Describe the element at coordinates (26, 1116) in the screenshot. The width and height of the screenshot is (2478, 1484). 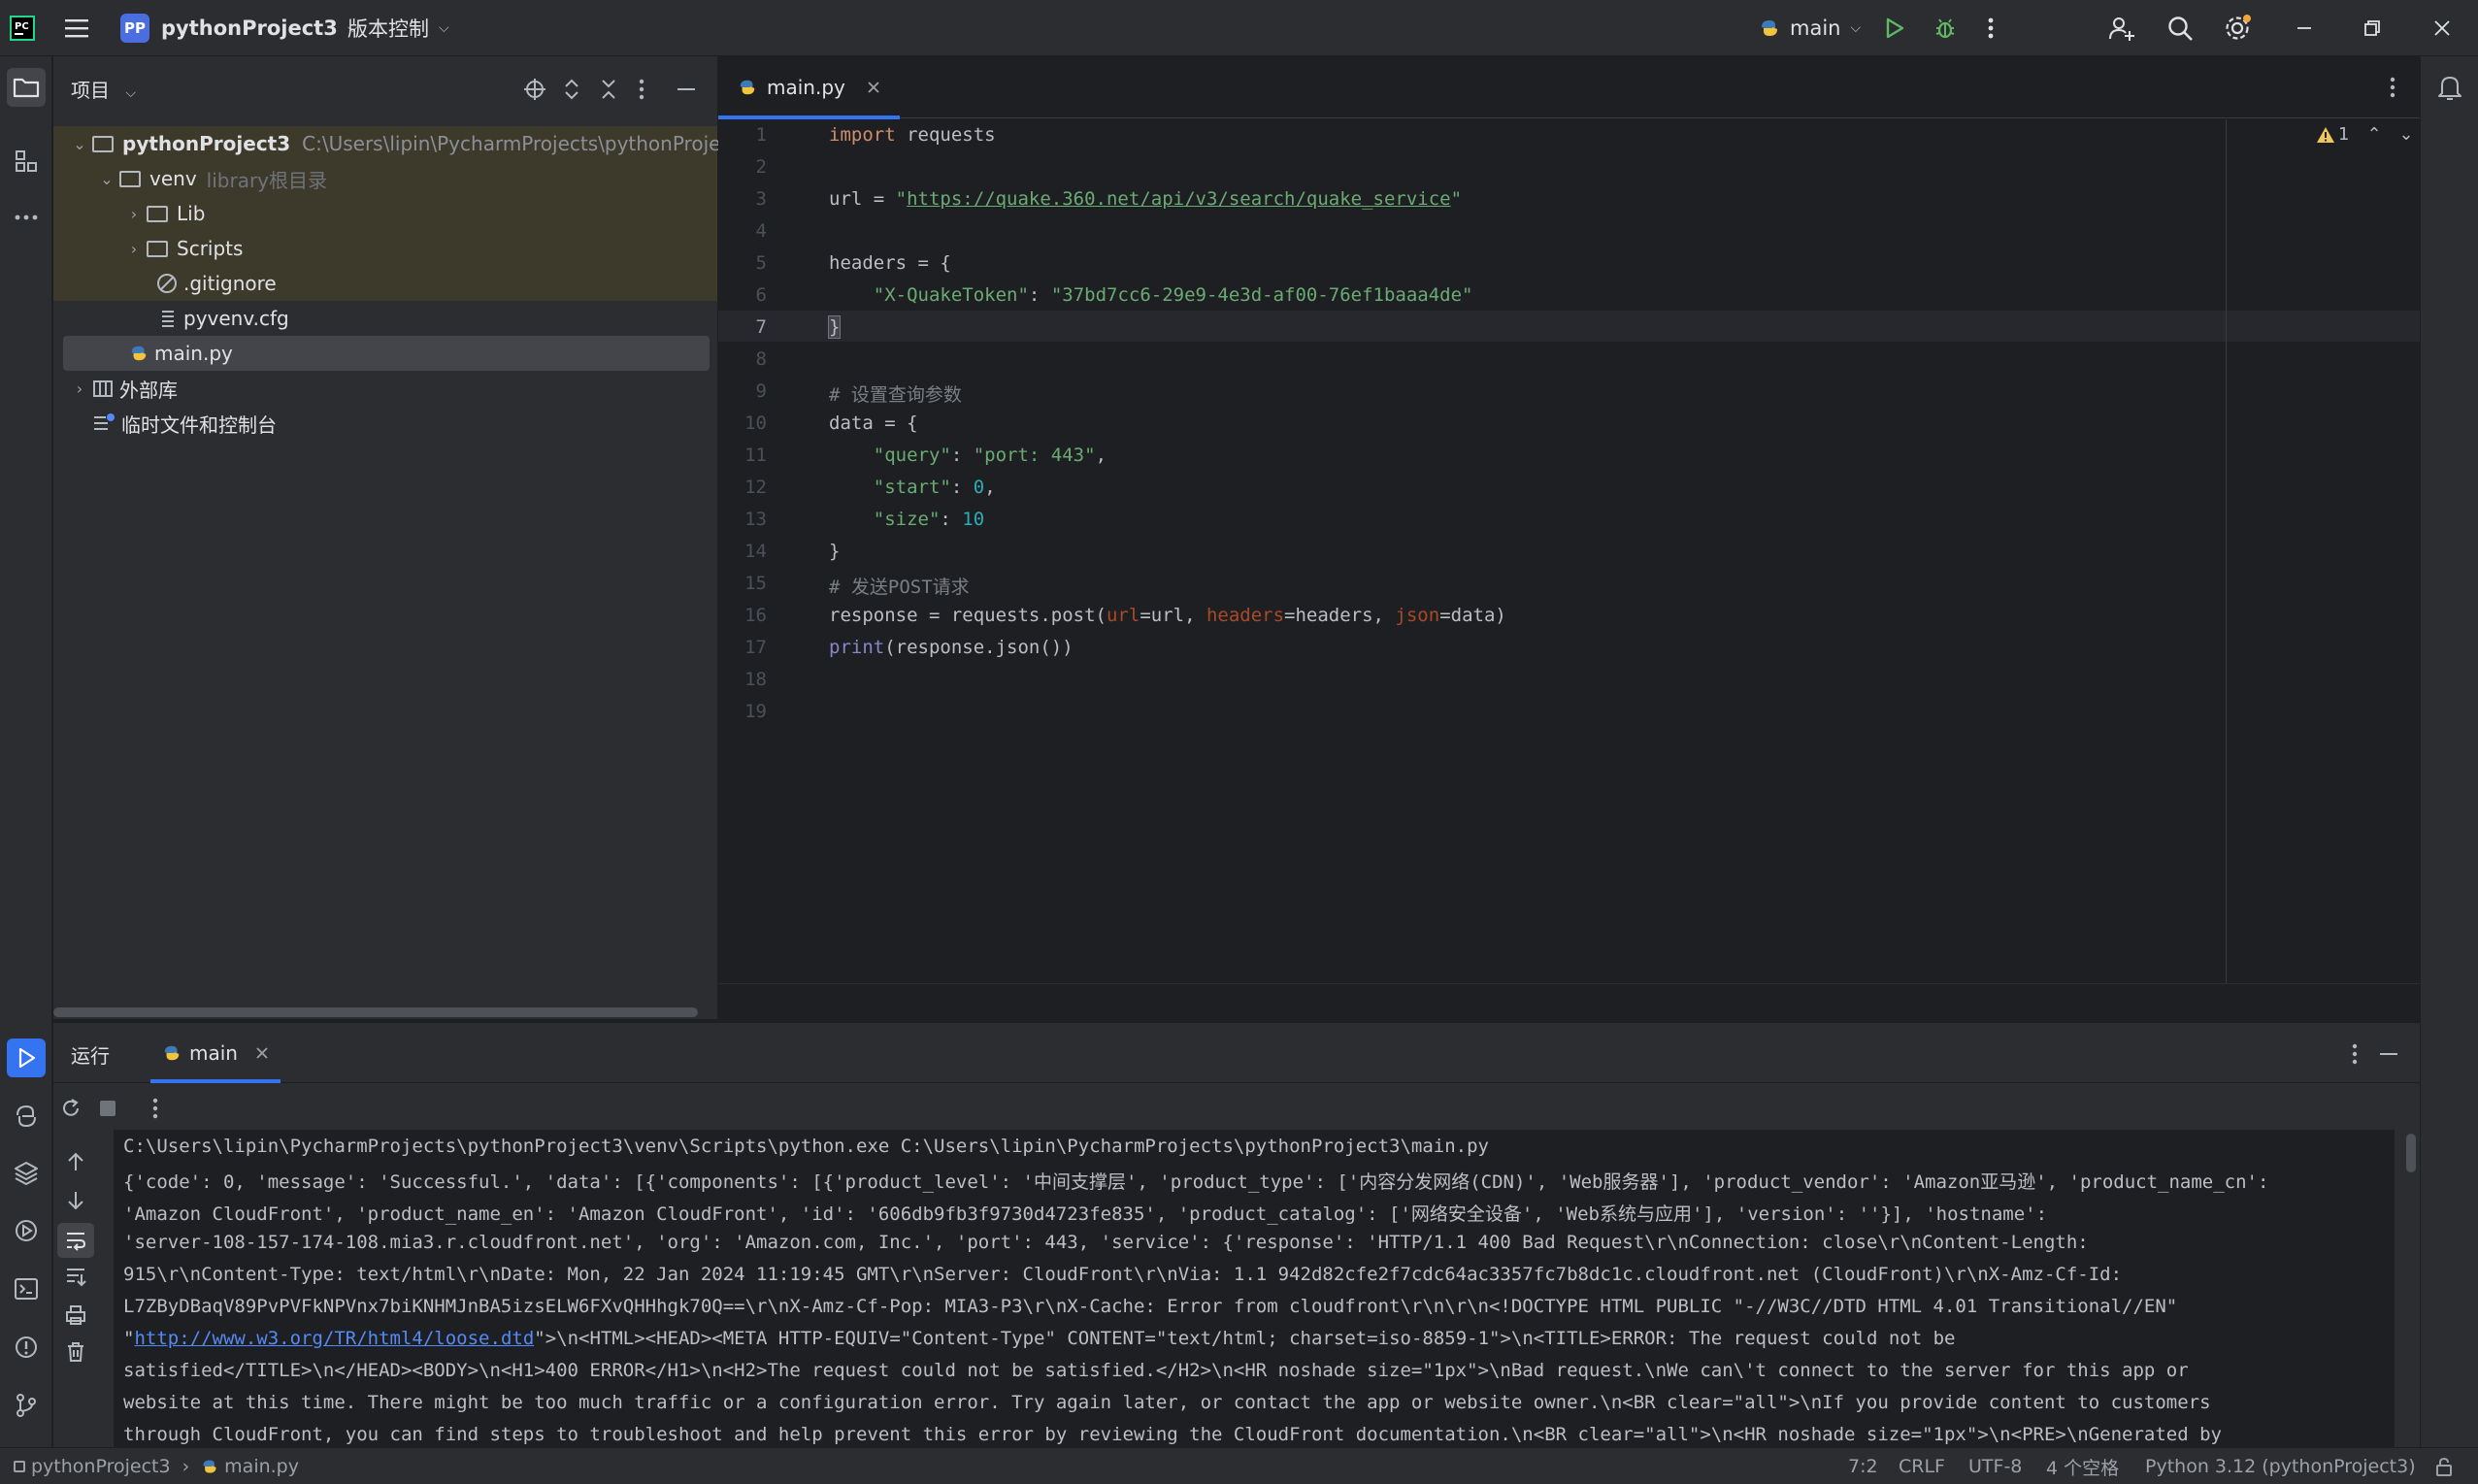
I see `python-console-tool-button` at that location.